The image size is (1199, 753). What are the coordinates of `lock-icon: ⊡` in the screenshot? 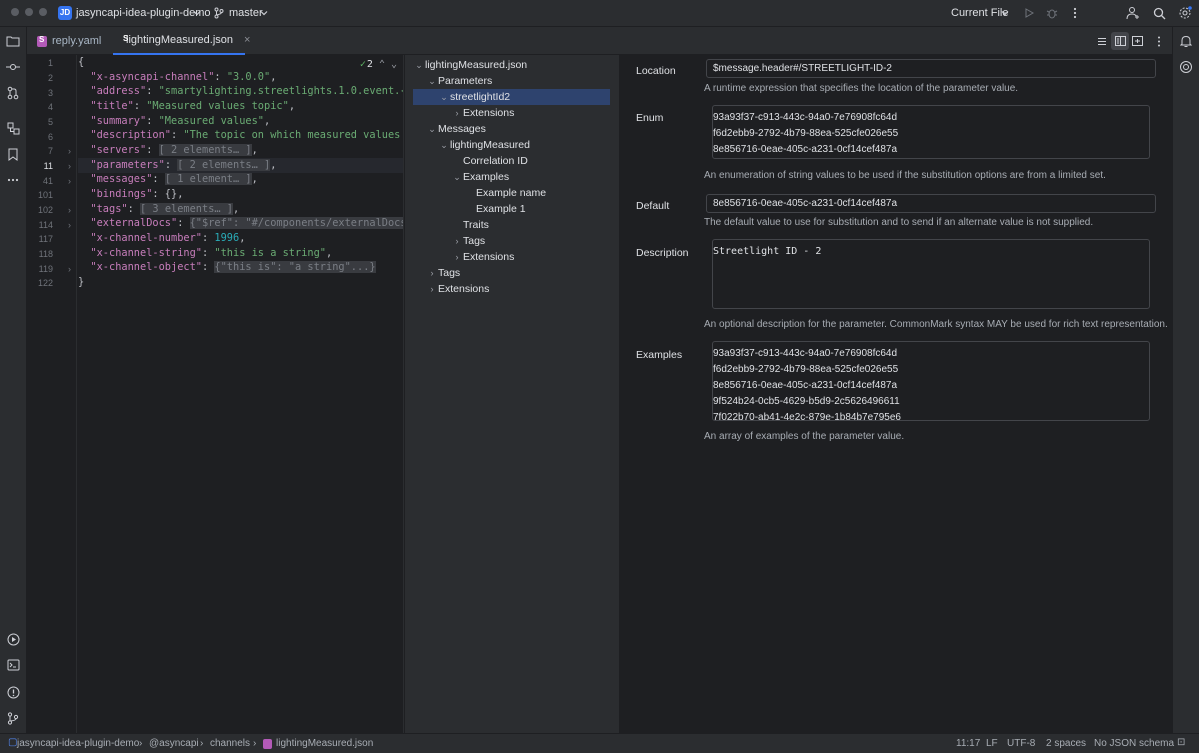 It's located at (1181, 742).